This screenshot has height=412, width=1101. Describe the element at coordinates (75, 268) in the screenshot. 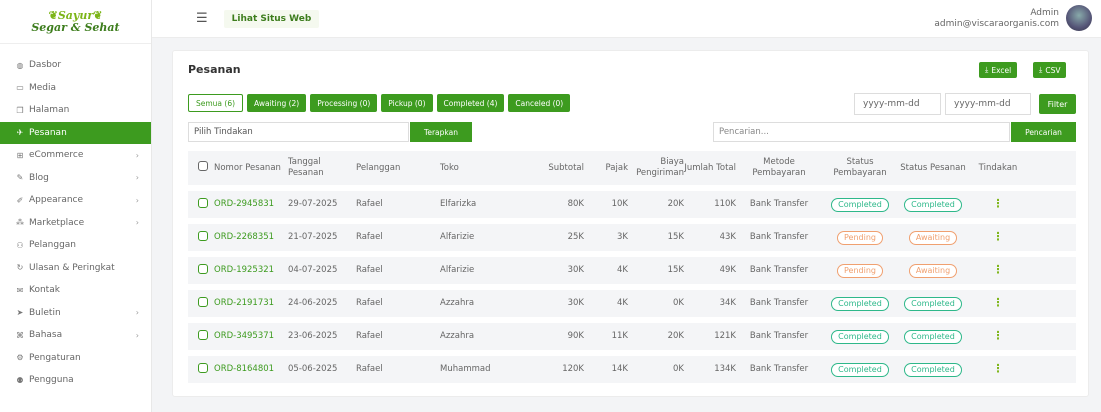

I see `sidebar-item-ulasan-peringkat: ↻ Ulasan & Peringkat` at that location.